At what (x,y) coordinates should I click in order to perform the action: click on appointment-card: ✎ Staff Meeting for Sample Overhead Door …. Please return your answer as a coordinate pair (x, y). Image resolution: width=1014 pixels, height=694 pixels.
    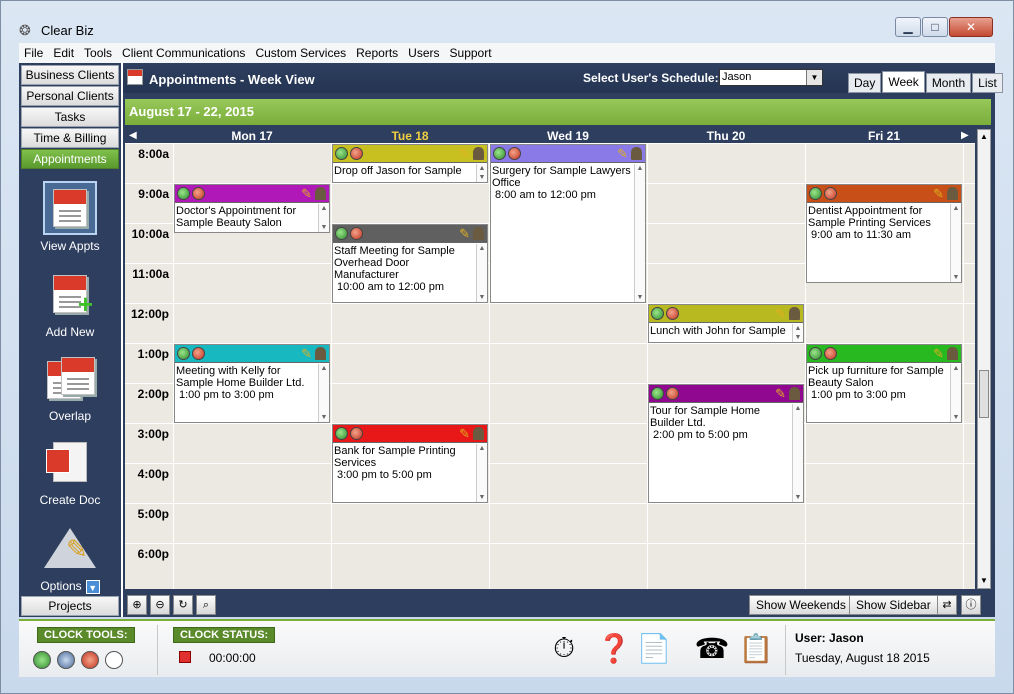
    Looking at the image, I should click on (410, 263).